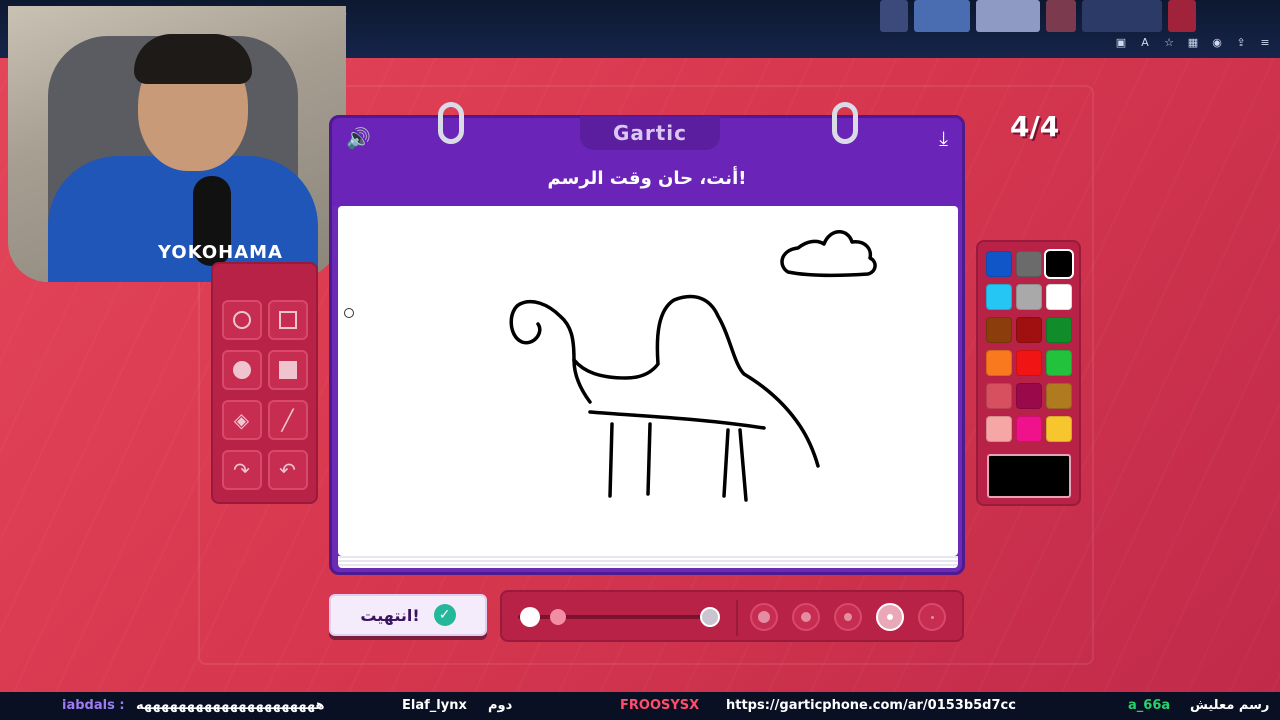  I want to click on drawing-instruction: أنت، حان وقت الرسم!, so click(647, 178).